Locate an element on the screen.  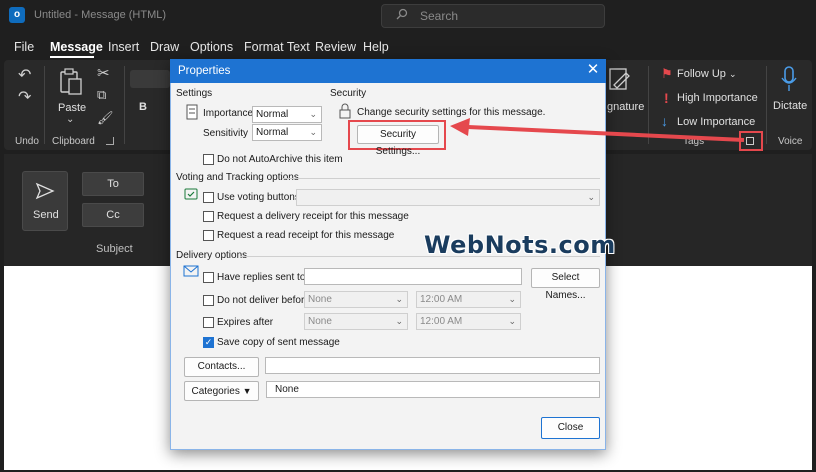
send-icon is located at coordinates (45, 191).